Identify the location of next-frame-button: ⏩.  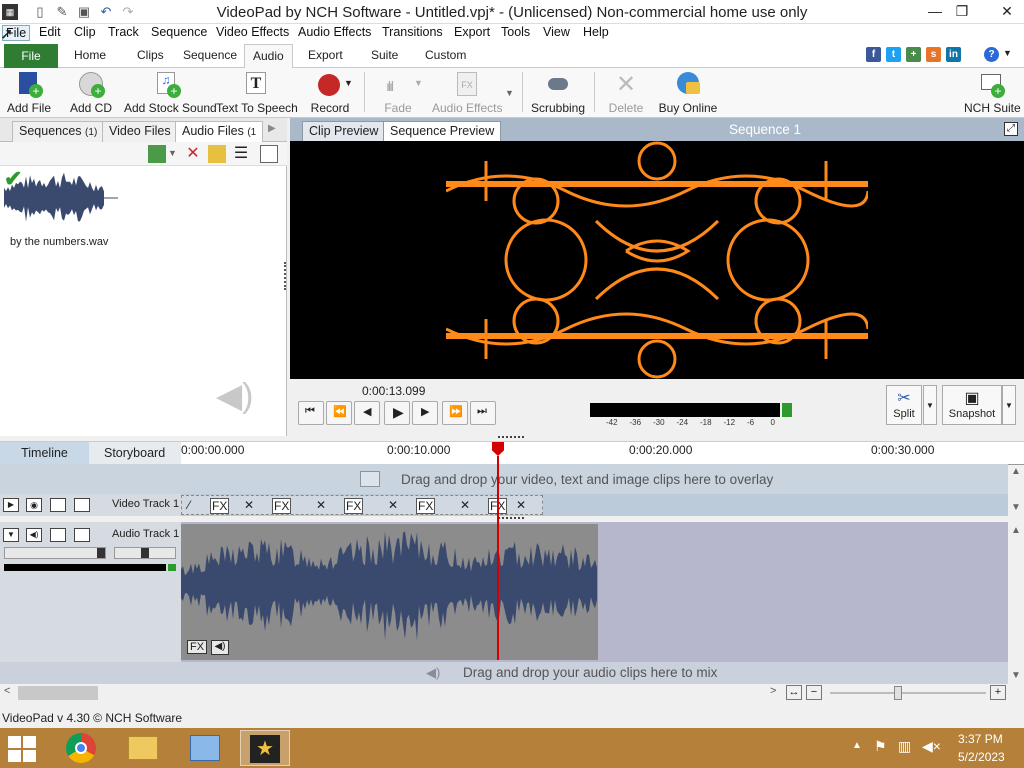
(455, 413).